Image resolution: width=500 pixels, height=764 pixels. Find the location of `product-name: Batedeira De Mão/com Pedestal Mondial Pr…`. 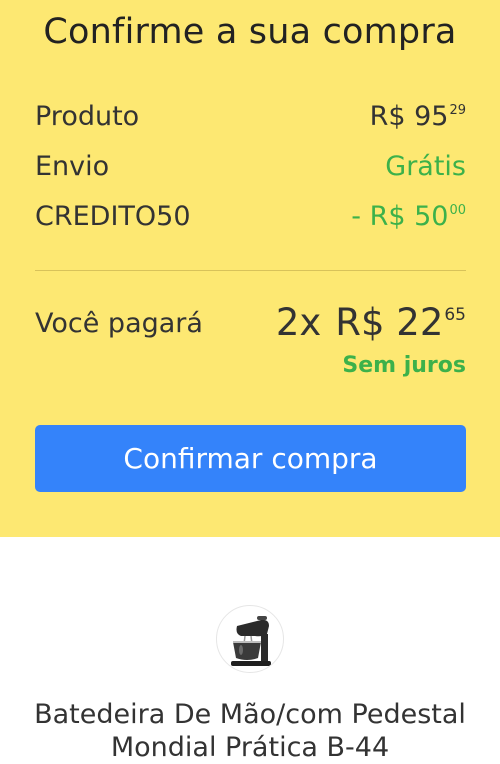

product-name: Batedeira De Mão/com Pedestal Mondial Pr… is located at coordinates (250, 731).